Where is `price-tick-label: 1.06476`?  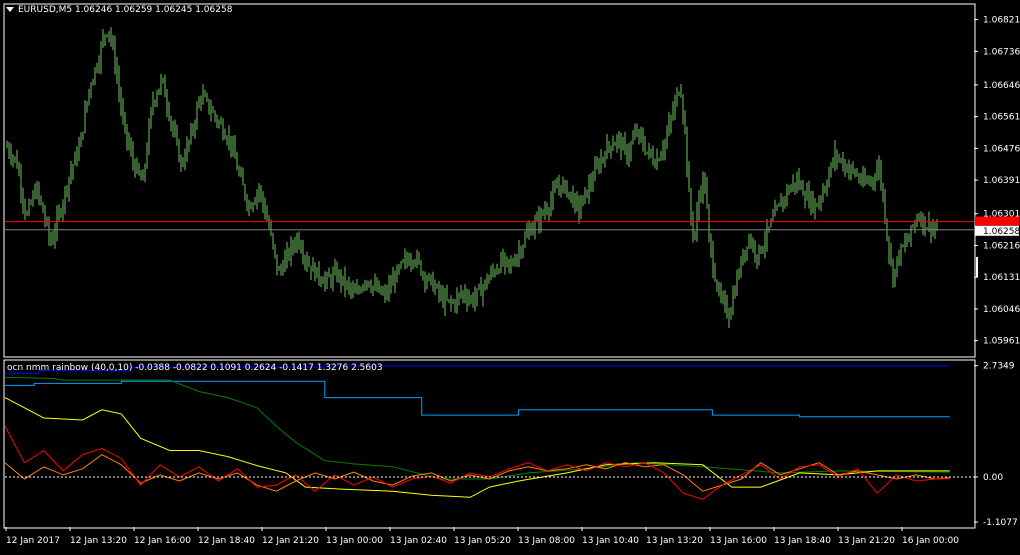
price-tick-label: 1.06476 is located at coordinates (1001, 149).